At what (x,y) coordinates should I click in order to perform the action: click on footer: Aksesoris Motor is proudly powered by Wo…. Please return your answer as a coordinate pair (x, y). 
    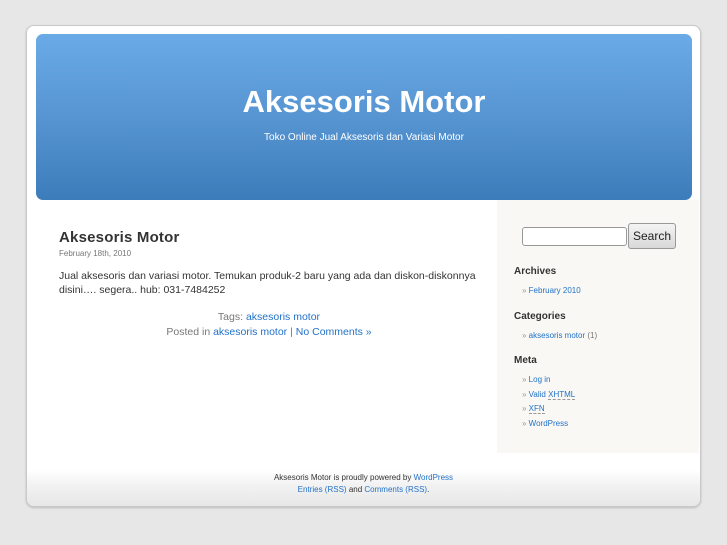
    Looking at the image, I should click on (363, 488).